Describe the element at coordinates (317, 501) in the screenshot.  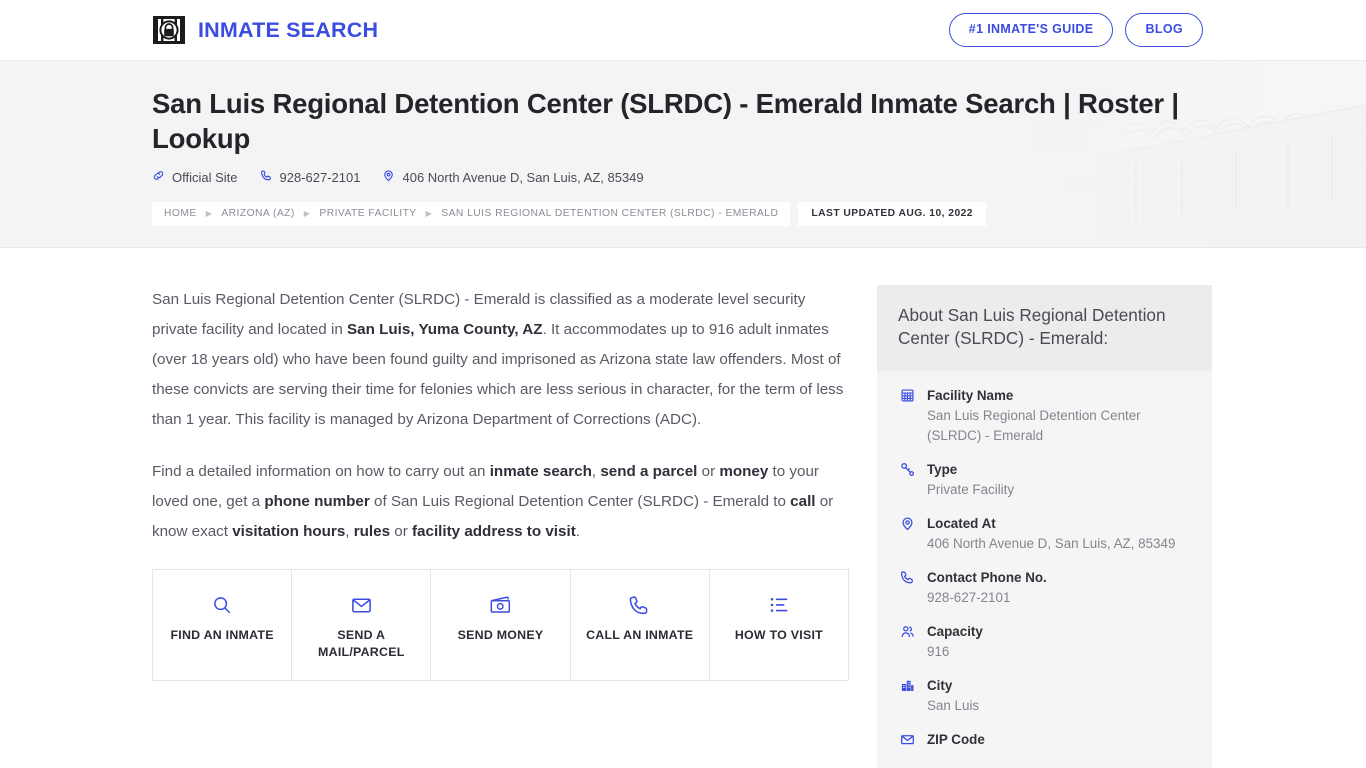
I see `p2-bold-phone-number: phone number` at that location.